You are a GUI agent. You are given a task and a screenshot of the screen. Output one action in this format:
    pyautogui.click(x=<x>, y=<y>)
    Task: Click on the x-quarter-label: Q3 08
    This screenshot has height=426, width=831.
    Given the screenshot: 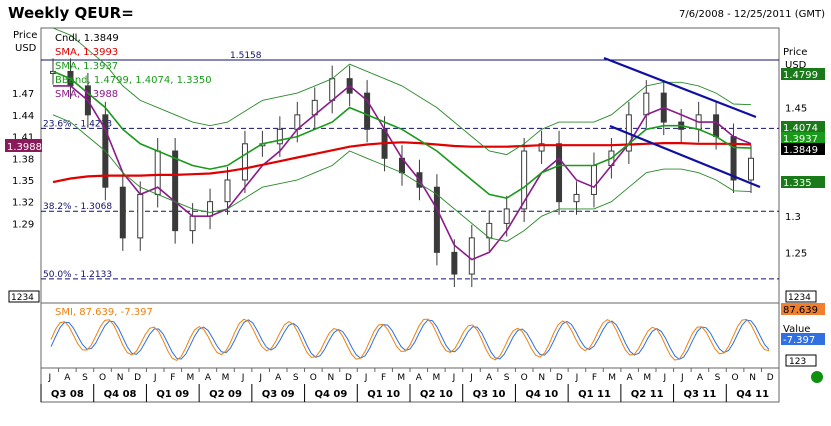 What is the action you would take?
    pyautogui.click(x=67, y=394)
    